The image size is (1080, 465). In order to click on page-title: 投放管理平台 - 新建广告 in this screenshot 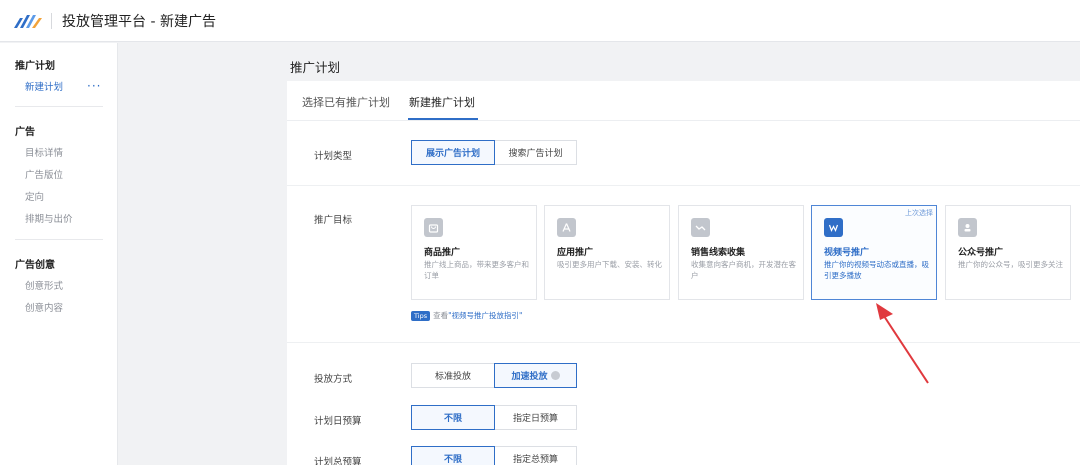, I will do `click(139, 22)`.